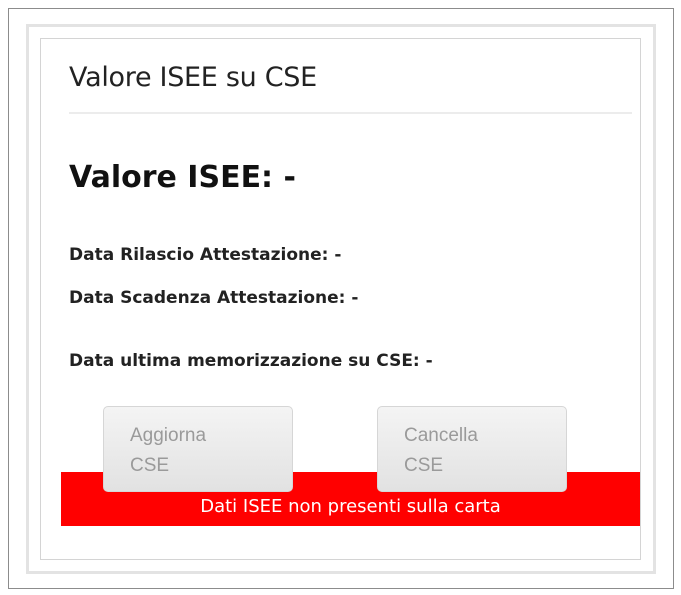 This screenshot has width=681, height=595. Describe the element at coordinates (251, 361) in the screenshot. I see `last-stored-date: Data ultima memorizzazione su CSE: -` at that location.